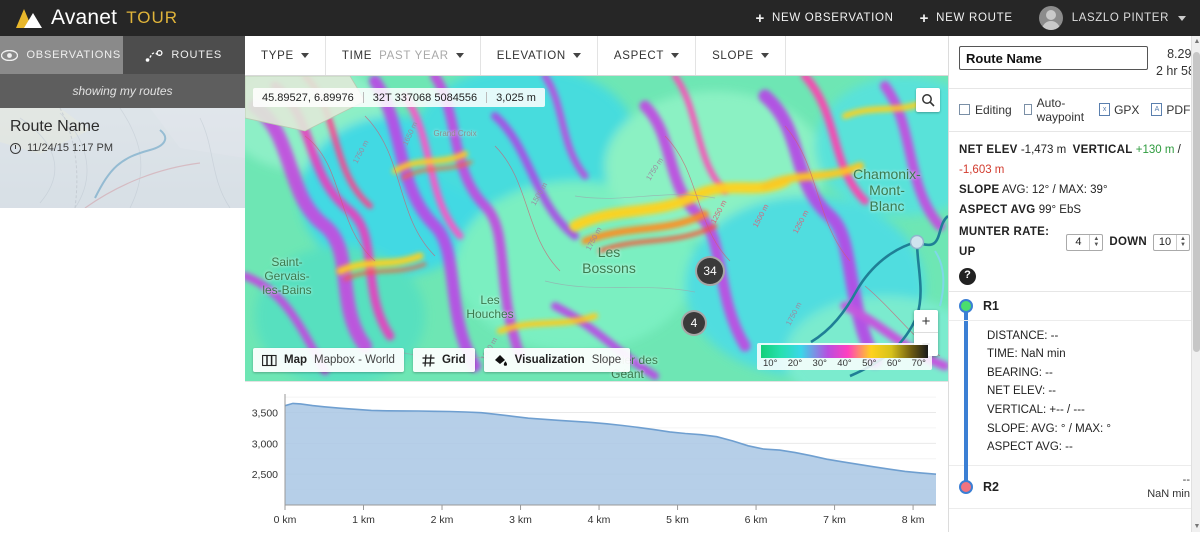 The width and height of the screenshot is (1200, 533). Describe the element at coordinates (833, 18) in the screenshot. I see `new-observation-label: NEW OBSERVATION` at that location.